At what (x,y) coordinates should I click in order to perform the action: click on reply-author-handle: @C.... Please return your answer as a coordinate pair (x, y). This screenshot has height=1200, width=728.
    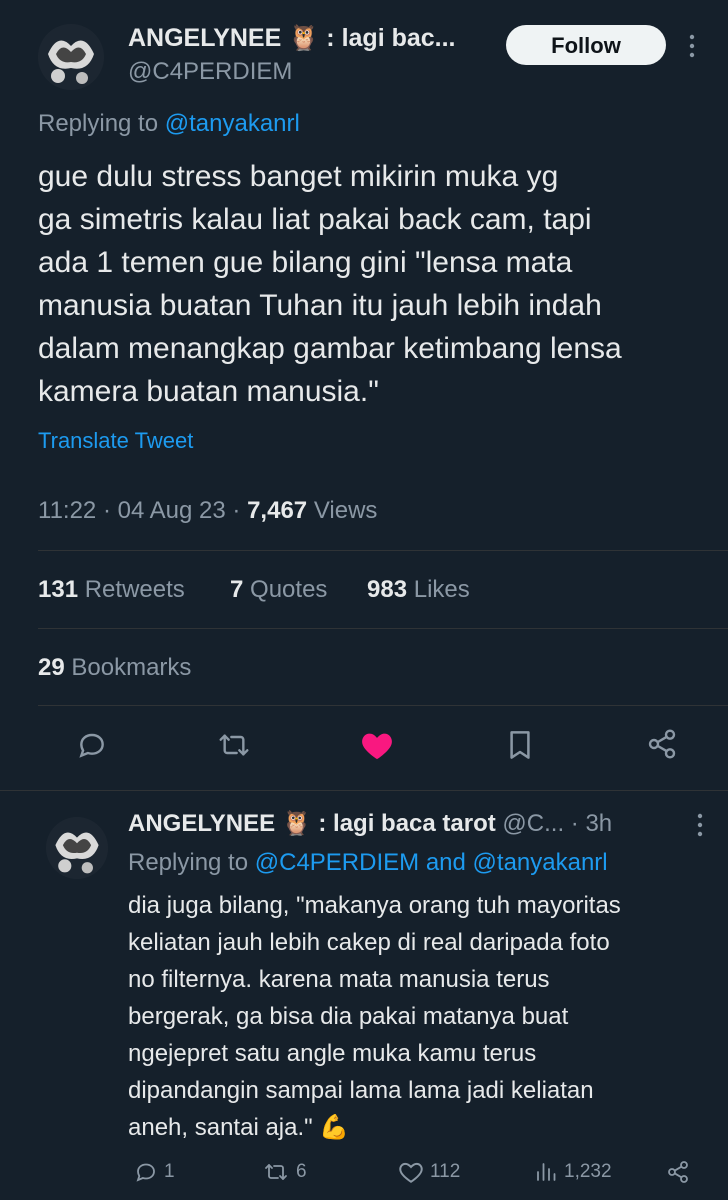
    Looking at the image, I should click on (533, 823).